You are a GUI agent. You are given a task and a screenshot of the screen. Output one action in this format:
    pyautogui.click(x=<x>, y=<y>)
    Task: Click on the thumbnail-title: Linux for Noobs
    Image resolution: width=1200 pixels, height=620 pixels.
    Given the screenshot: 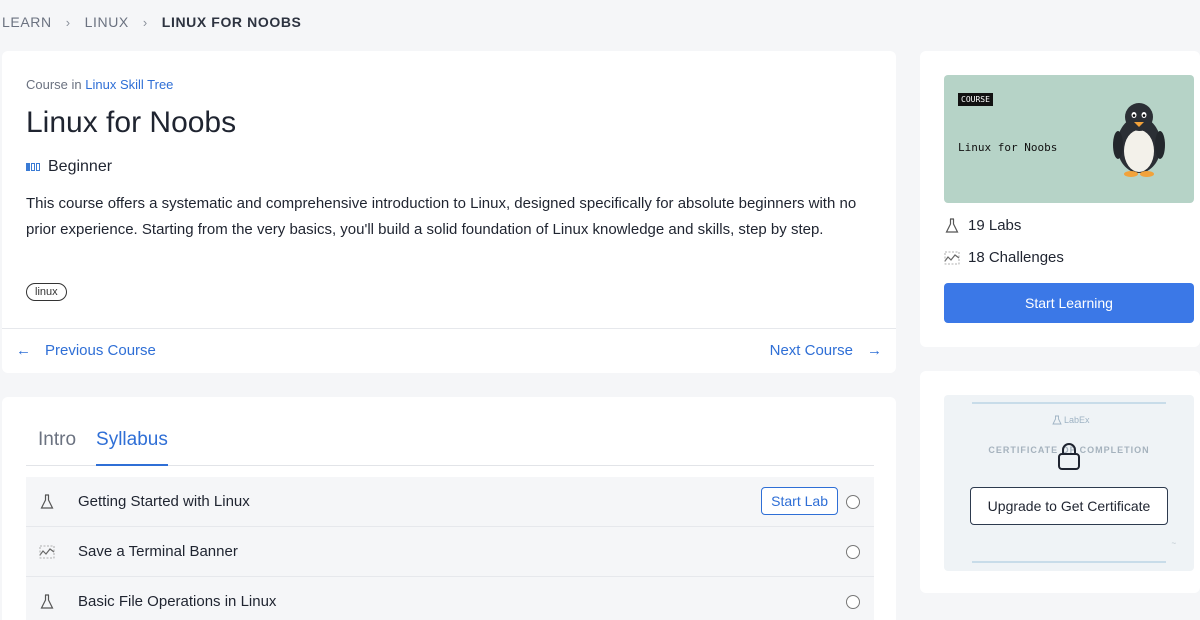 What is the action you would take?
    pyautogui.click(x=1008, y=147)
    